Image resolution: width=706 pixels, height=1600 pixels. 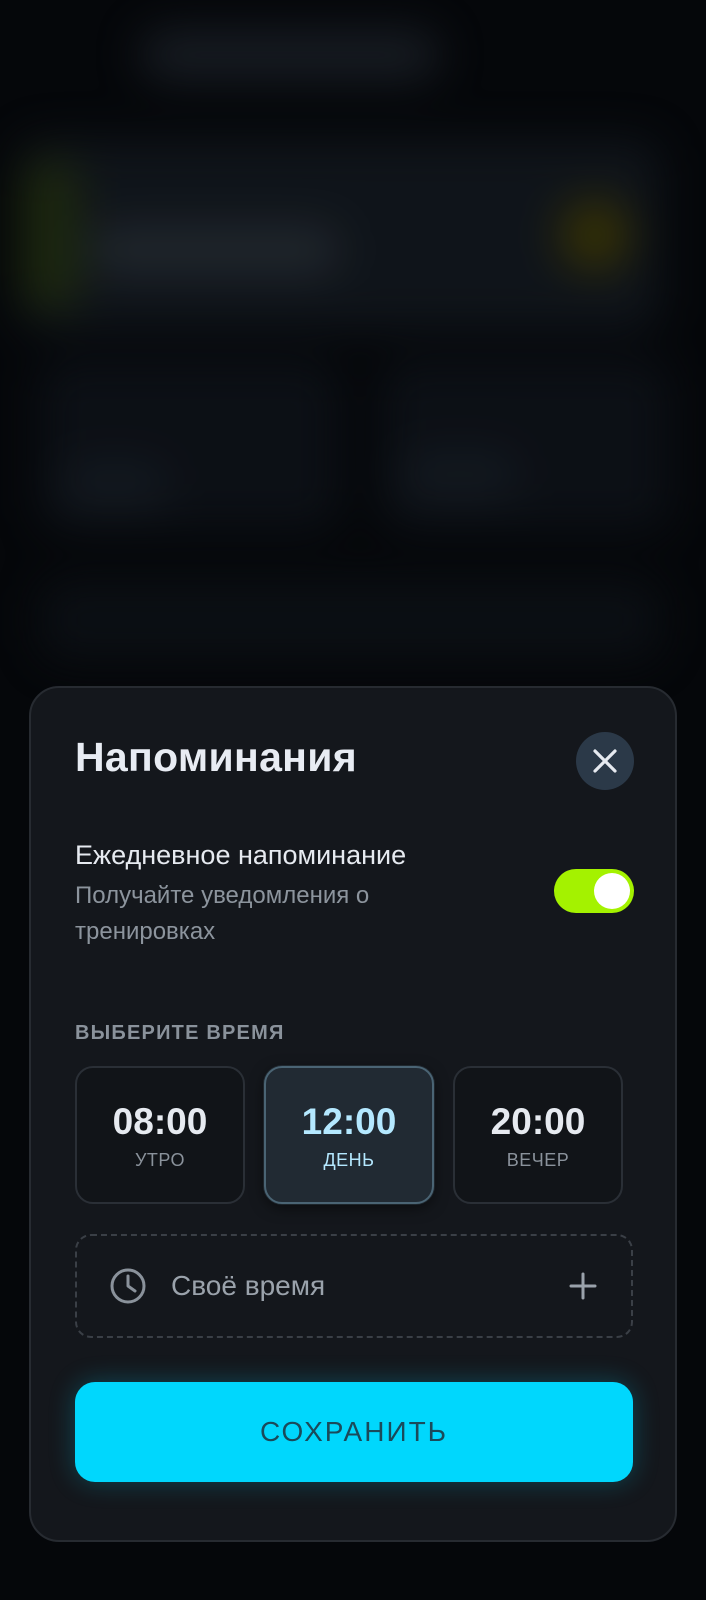 What do you see at coordinates (180, 1033) in the screenshot?
I see `section-label-choose-time: ВЫБЕРИТЕ ВРЕМЯ` at bounding box center [180, 1033].